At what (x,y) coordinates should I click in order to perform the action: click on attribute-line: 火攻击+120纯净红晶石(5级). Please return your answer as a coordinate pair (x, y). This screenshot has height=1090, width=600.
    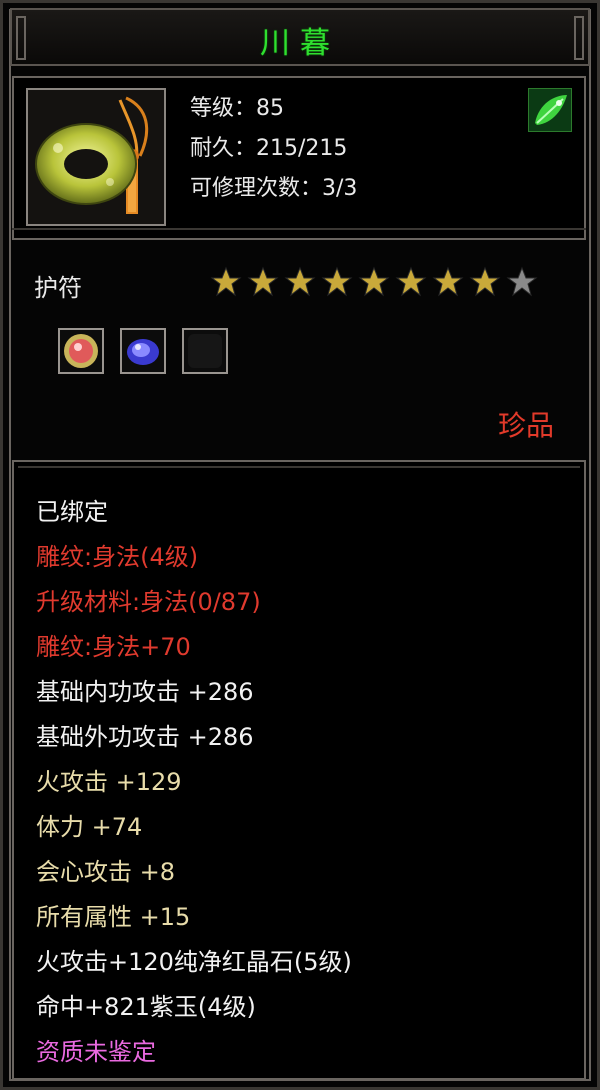
    Looking at the image, I should click on (194, 962).